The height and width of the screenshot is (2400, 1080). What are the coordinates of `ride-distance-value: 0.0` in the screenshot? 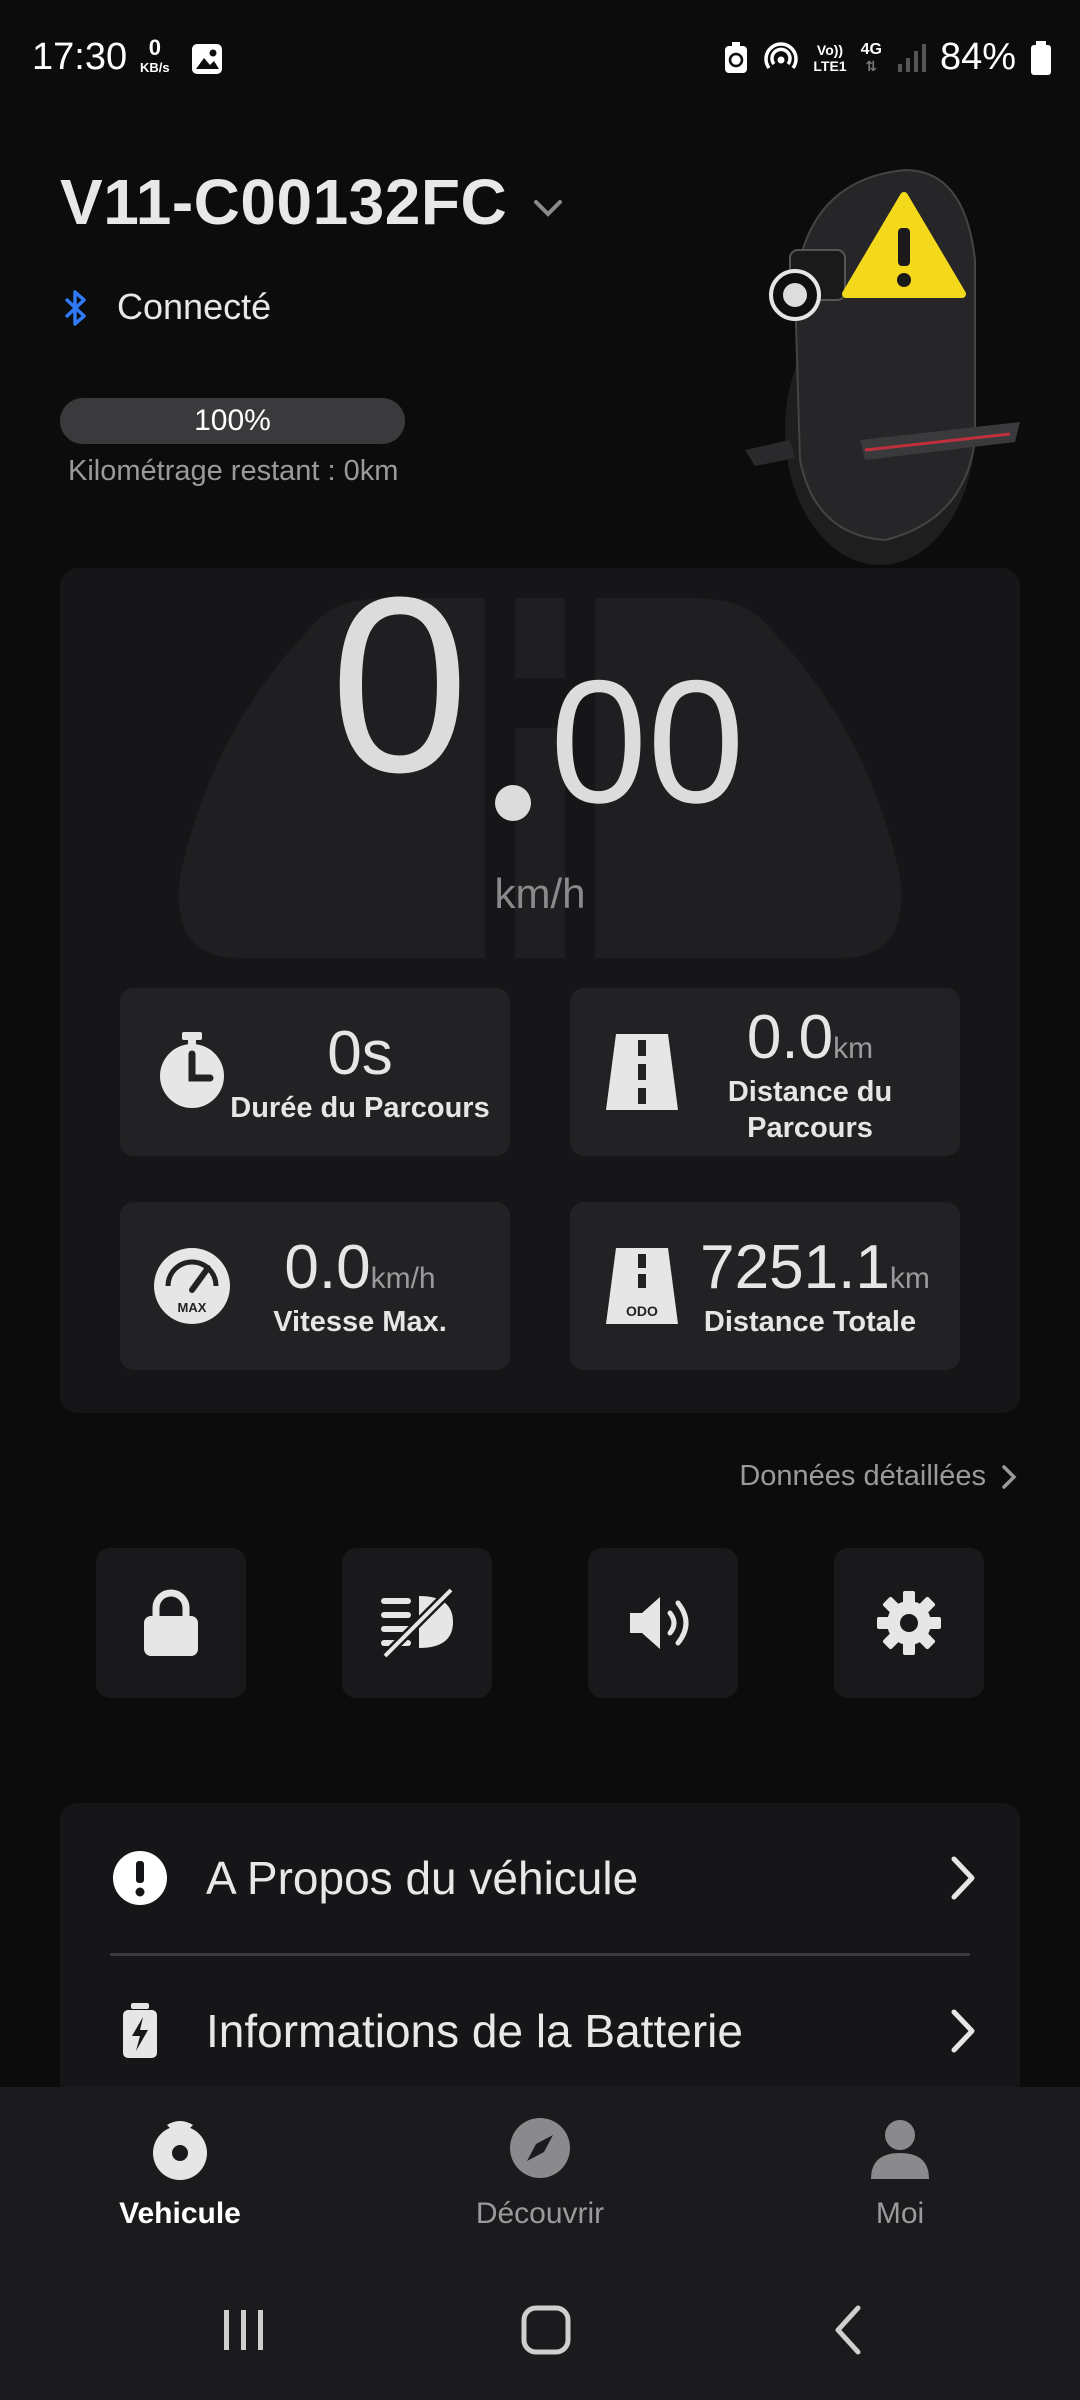 It's located at (790, 1037).